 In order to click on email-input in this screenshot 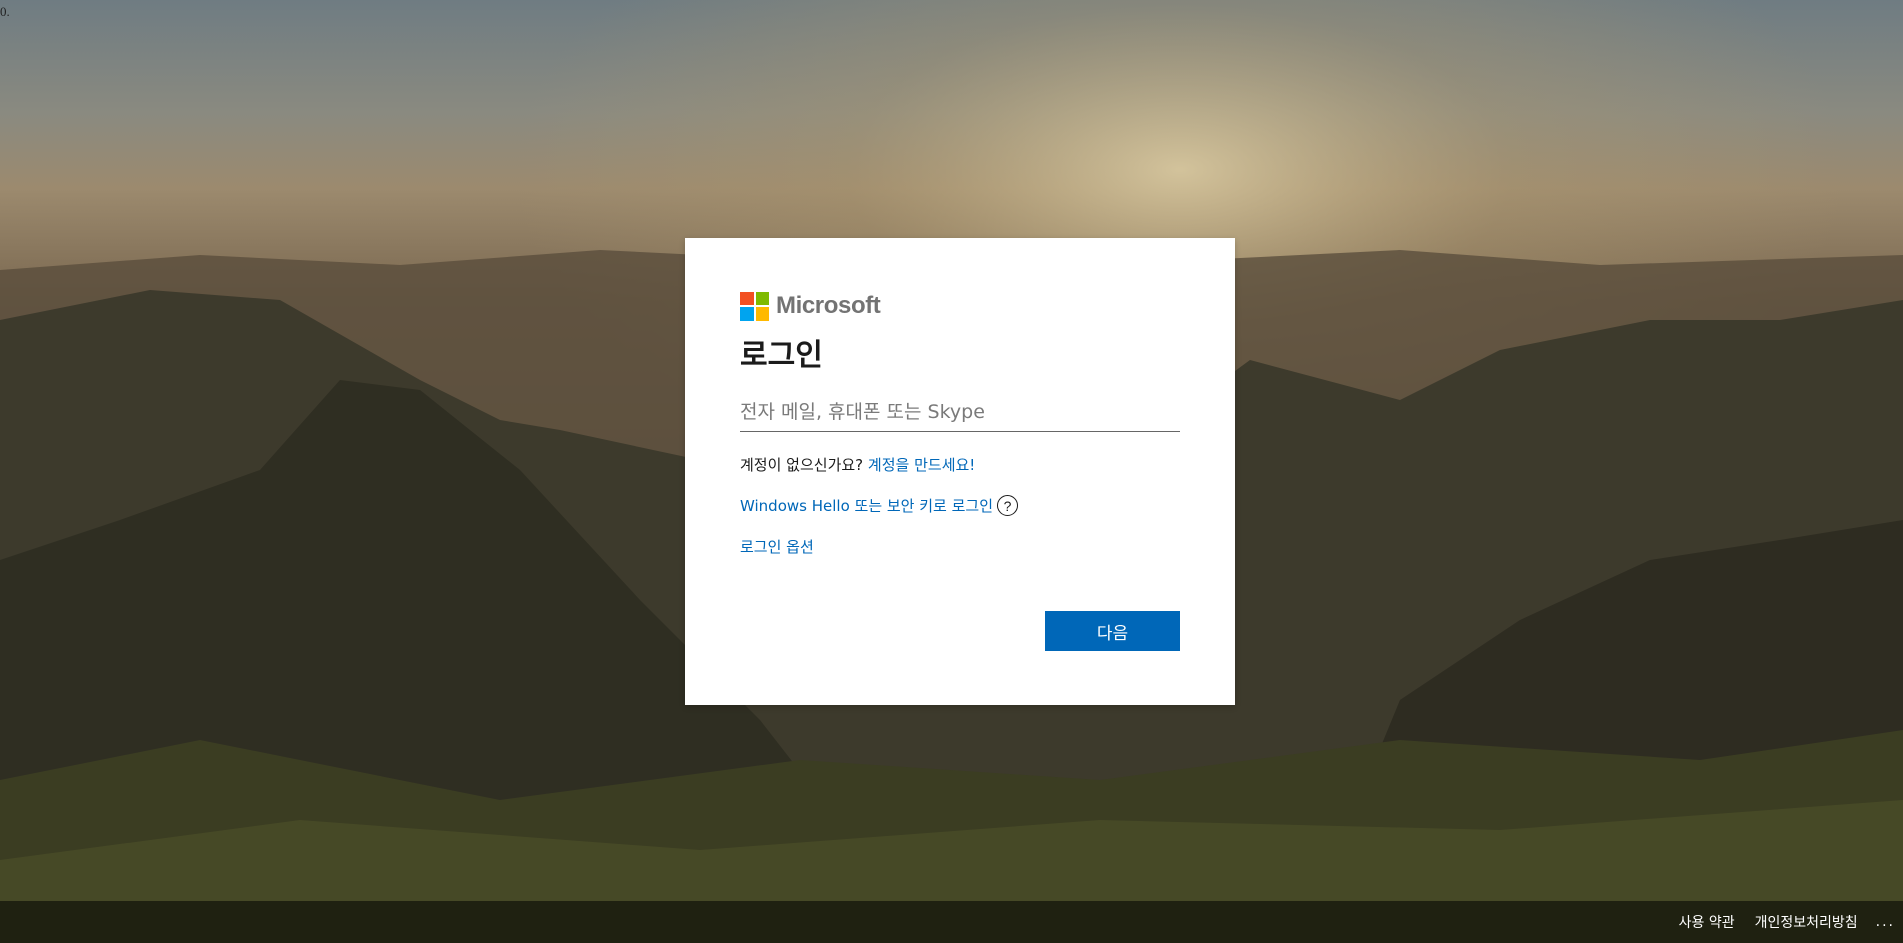, I will do `click(960, 414)`.